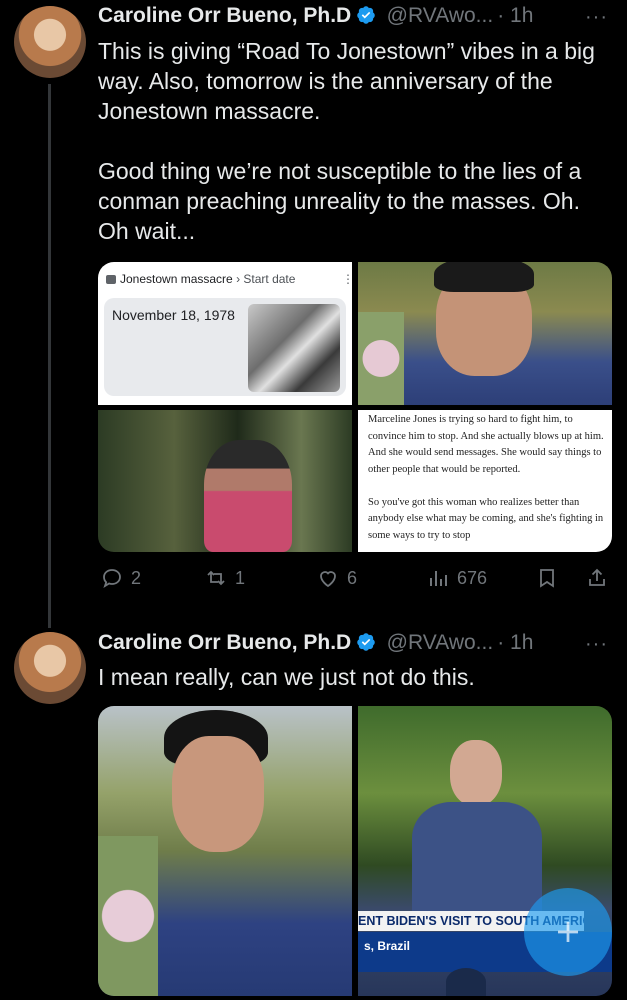 Image resolution: width=627 pixels, height=1000 pixels. I want to click on views-button: 676, so click(456, 578).